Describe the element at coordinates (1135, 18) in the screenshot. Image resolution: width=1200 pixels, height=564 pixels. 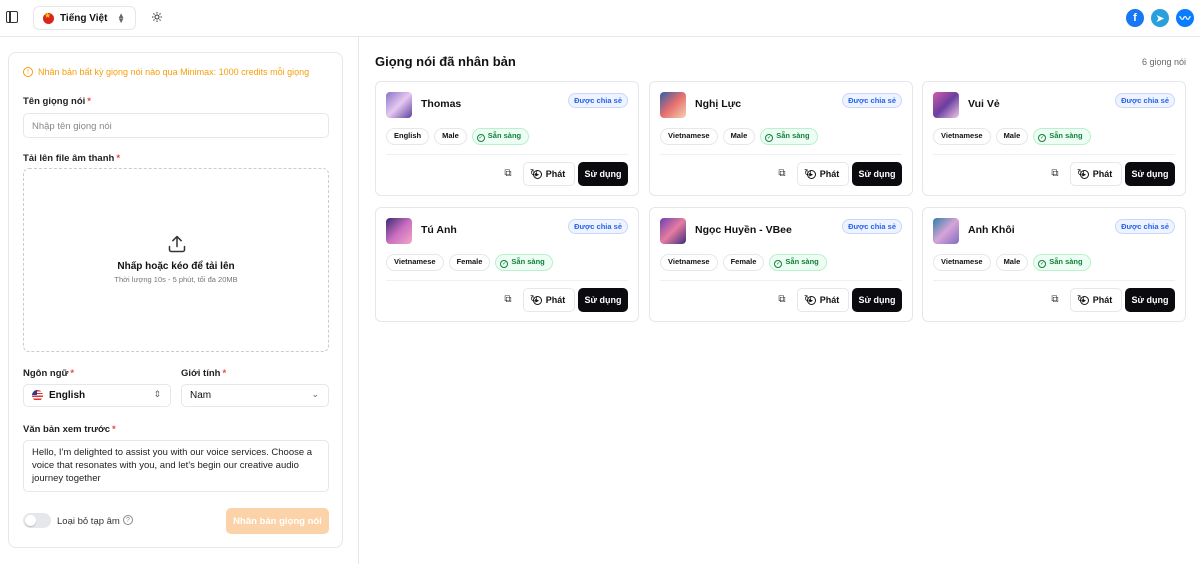
I see `facebook-icon: f` at that location.